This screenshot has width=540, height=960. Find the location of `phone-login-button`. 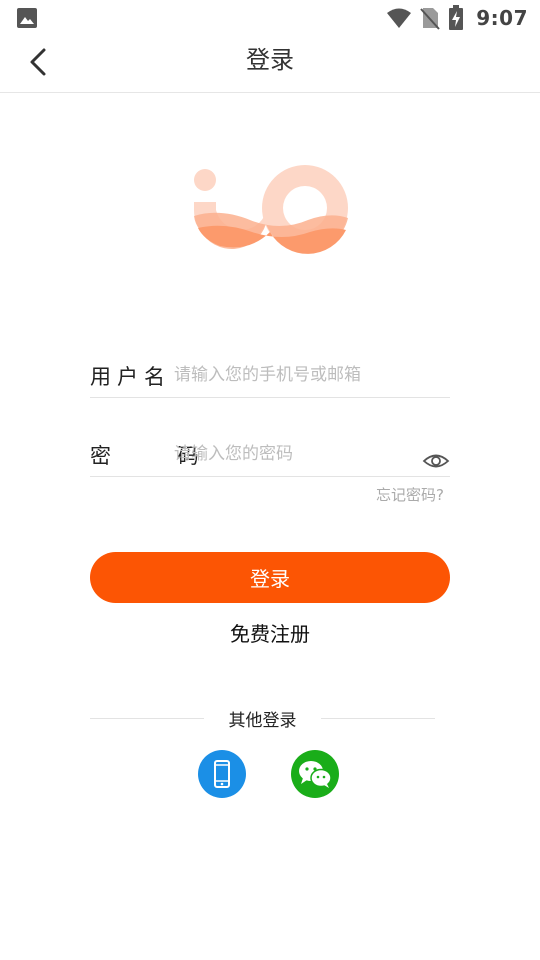

phone-login-button is located at coordinates (222, 774).